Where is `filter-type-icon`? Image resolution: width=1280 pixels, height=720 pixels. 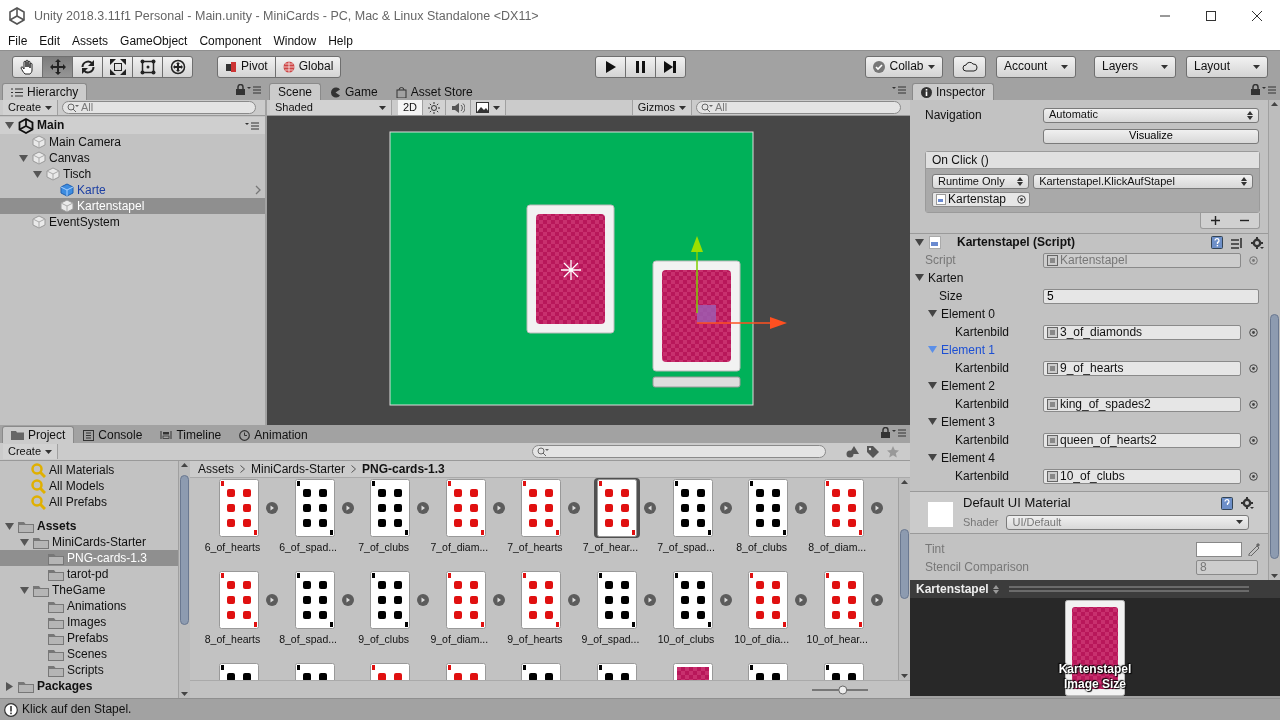 filter-type-icon is located at coordinates (852, 451).